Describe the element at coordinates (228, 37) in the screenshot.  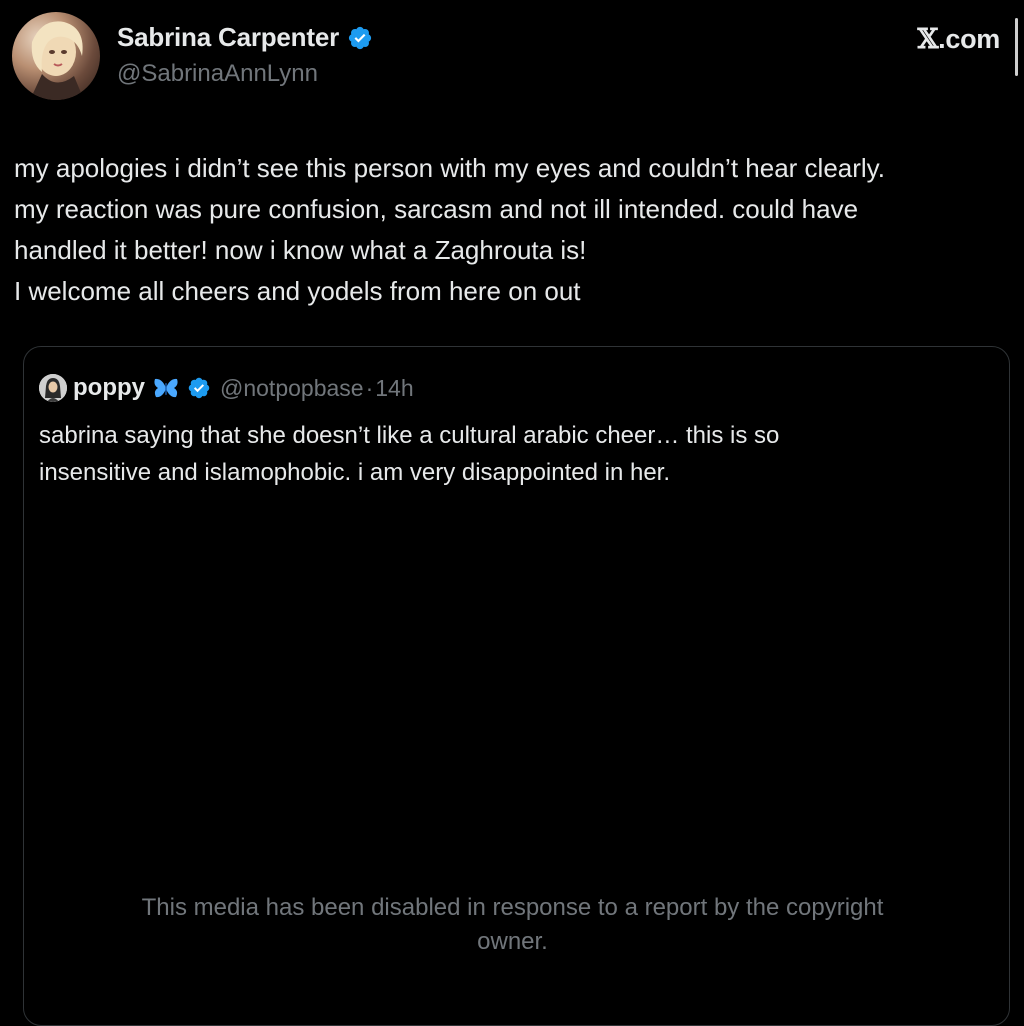
I see `author-display-name: Sabrina Carpenter` at that location.